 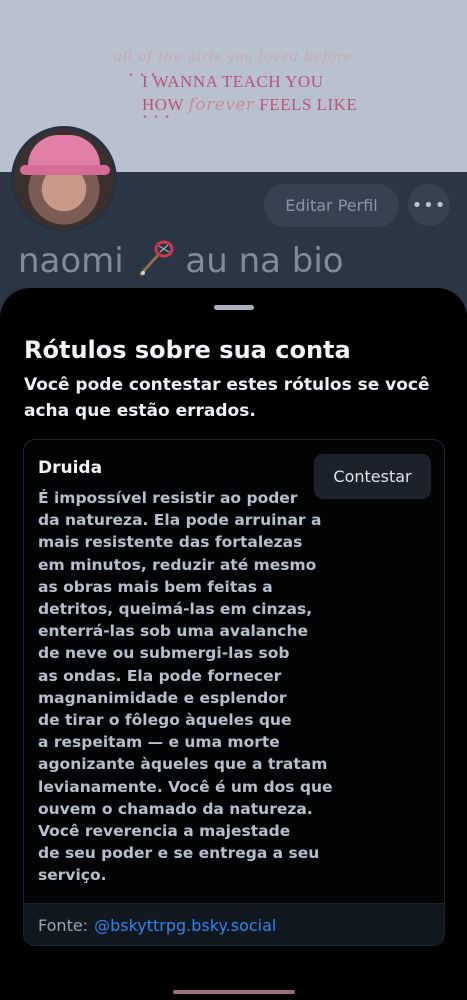 What do you see at coordinates (233, 57) in the screenshot?
I see `banner-script-text: all of the girls you loved before` at bounding box center [233, 57].